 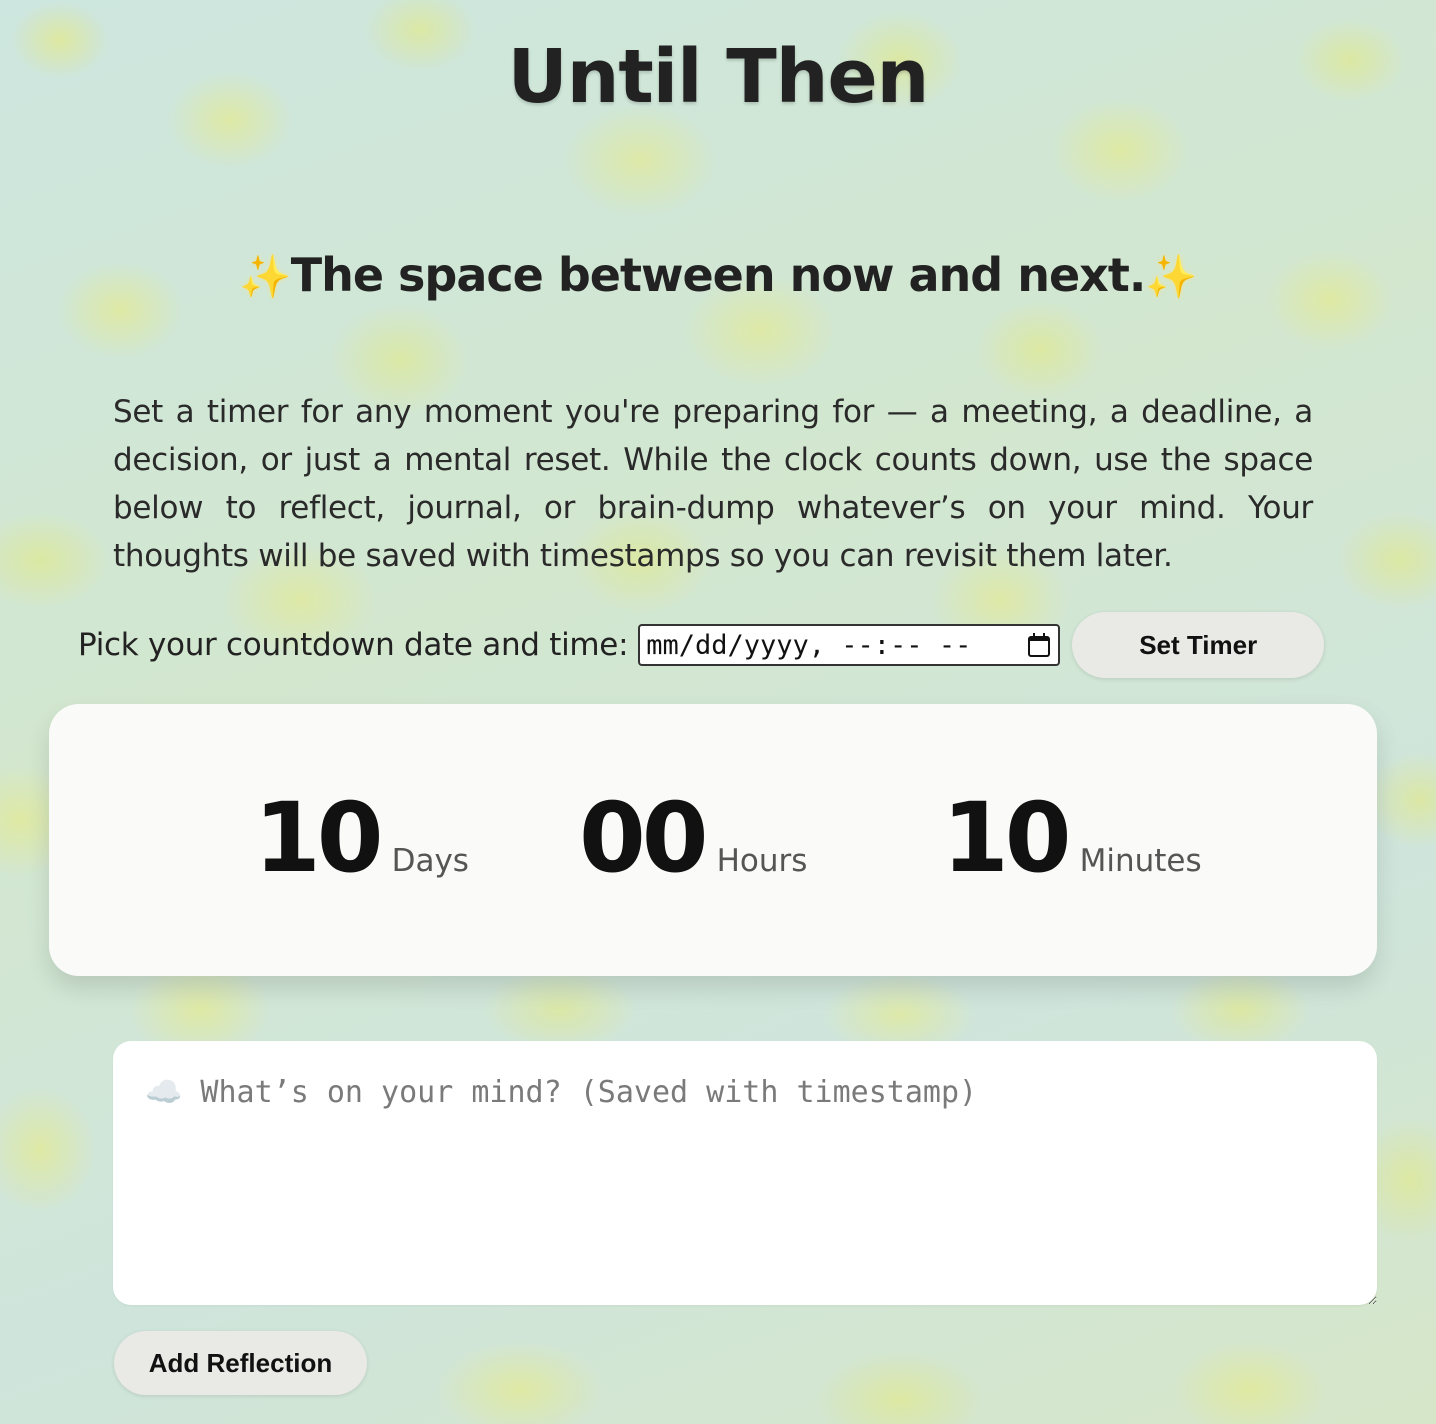 I want to click on days-label: Days, so click(x=430, y=861).